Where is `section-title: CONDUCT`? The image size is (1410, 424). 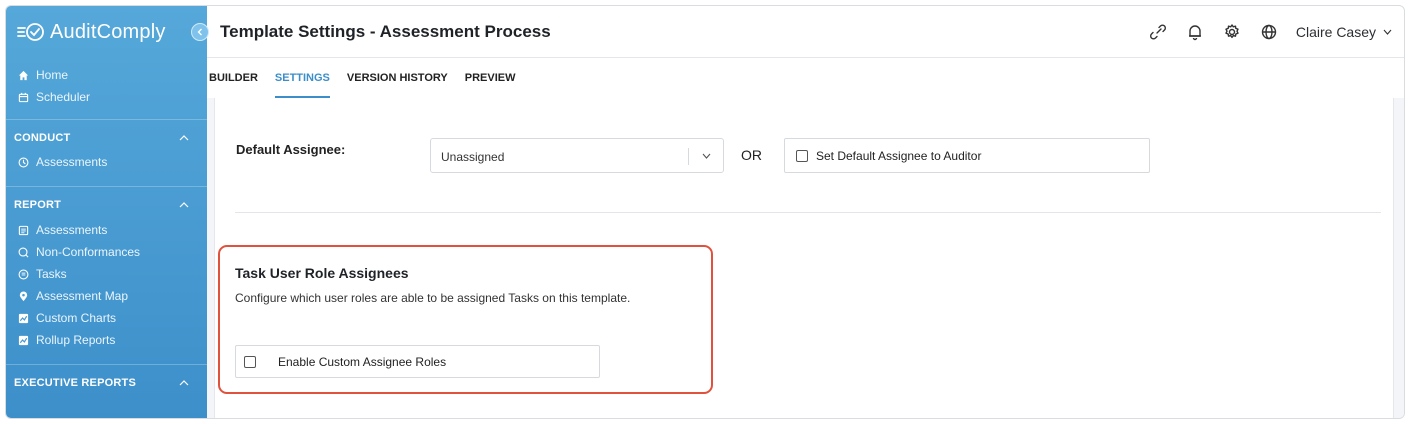 section-title: CONDUCT is located at coordinates (42, 137).